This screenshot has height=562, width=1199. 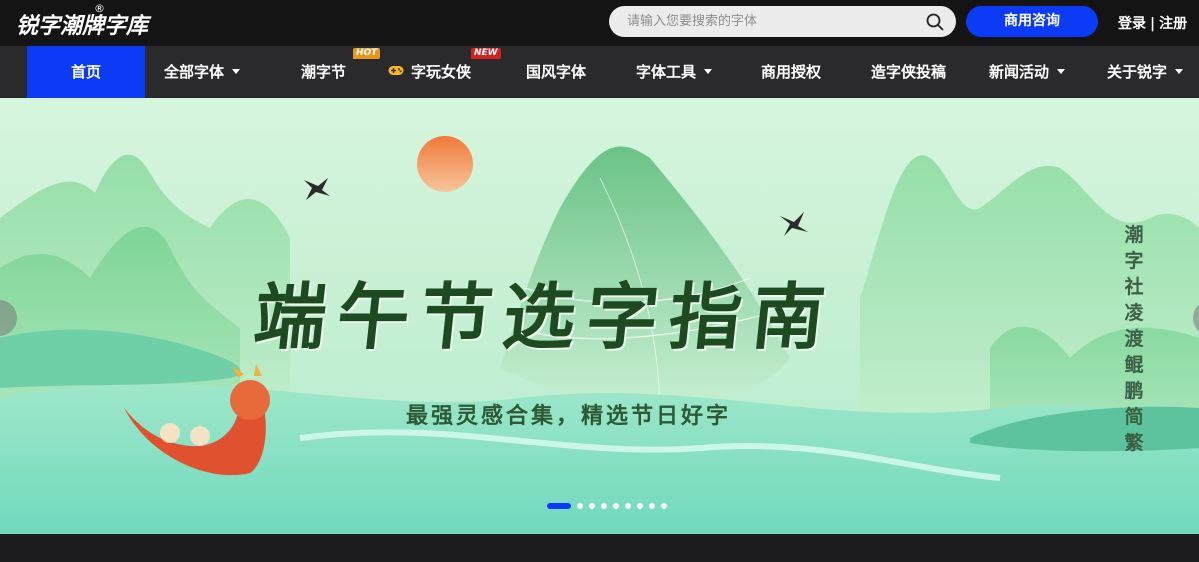 What do you see at coordinates (194, 72) in the screenshot?
I see `nav-item-label: 全部字体` at bounding box center [194, 72].